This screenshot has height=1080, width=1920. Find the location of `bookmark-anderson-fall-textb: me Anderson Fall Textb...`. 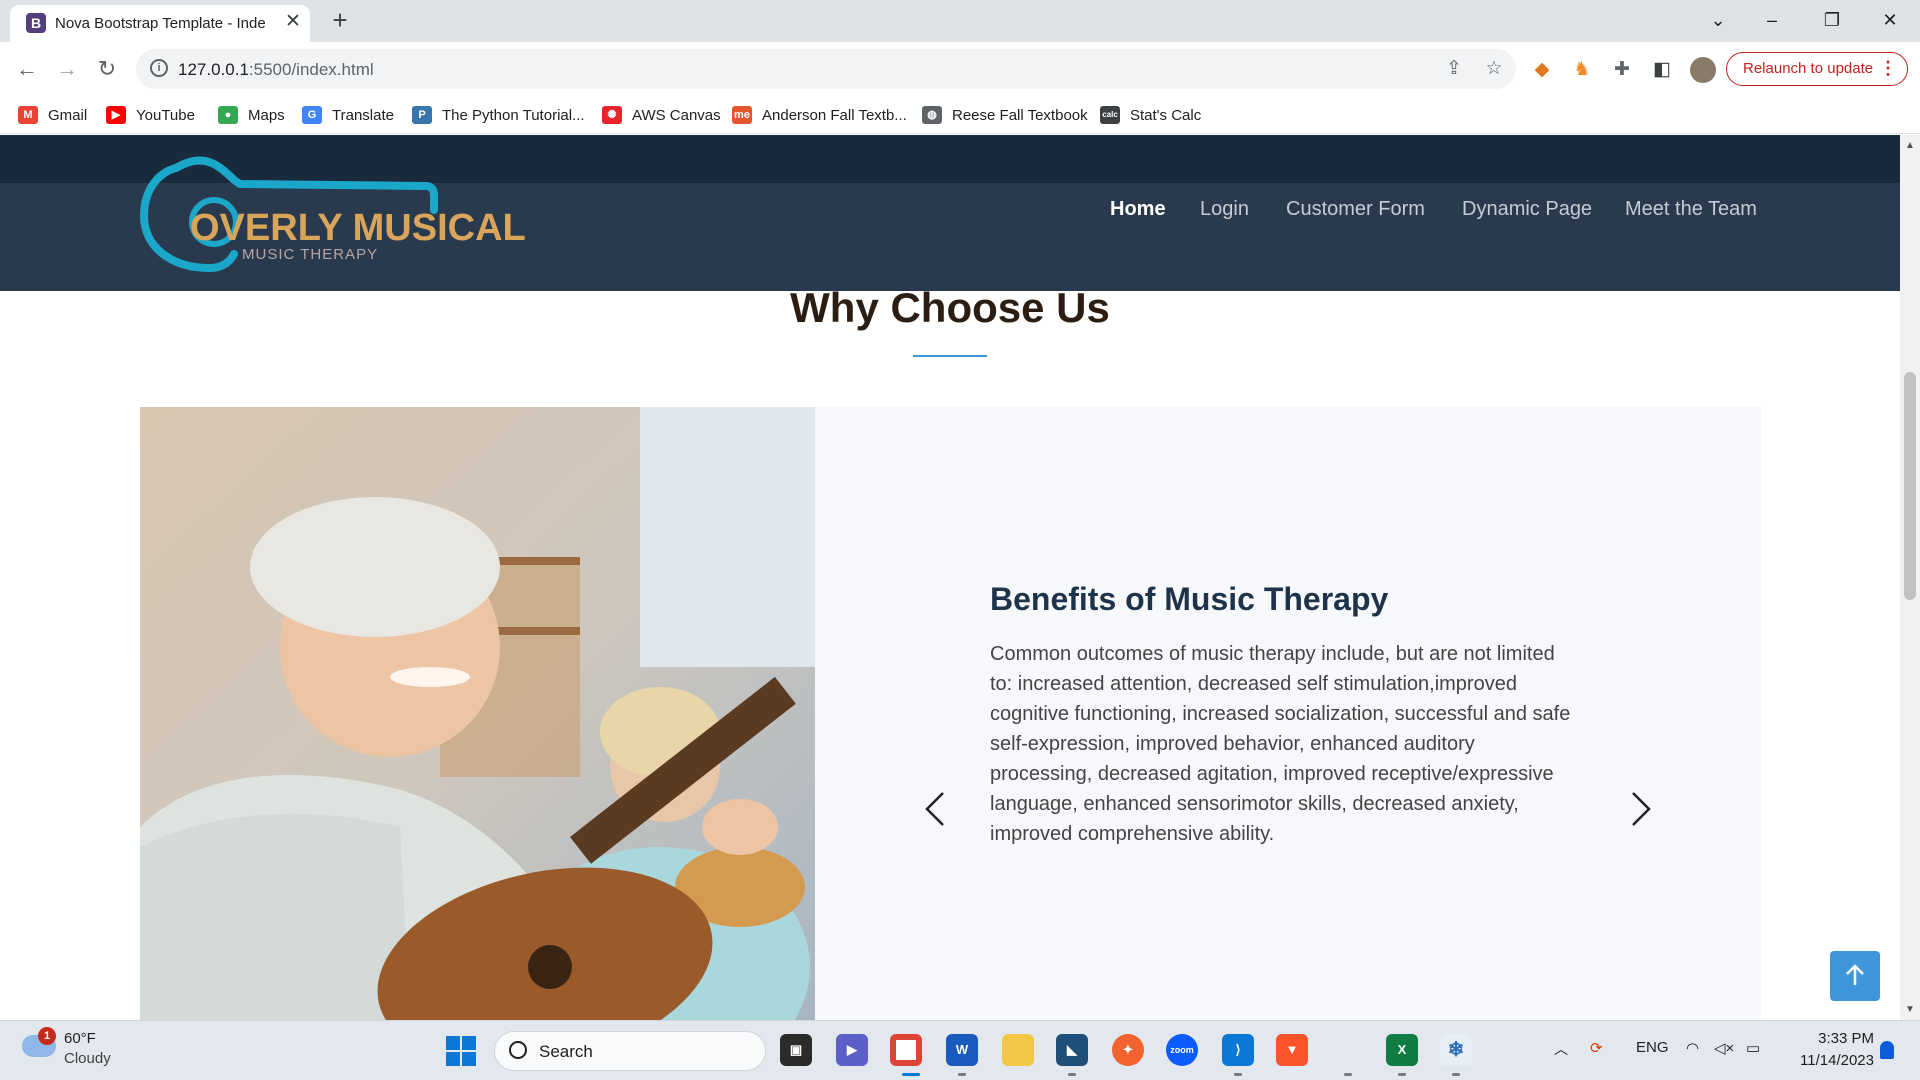

bookmark-anderson-fall-textb: me Anderson Fall Textb... is located at coordinates (819, 115).